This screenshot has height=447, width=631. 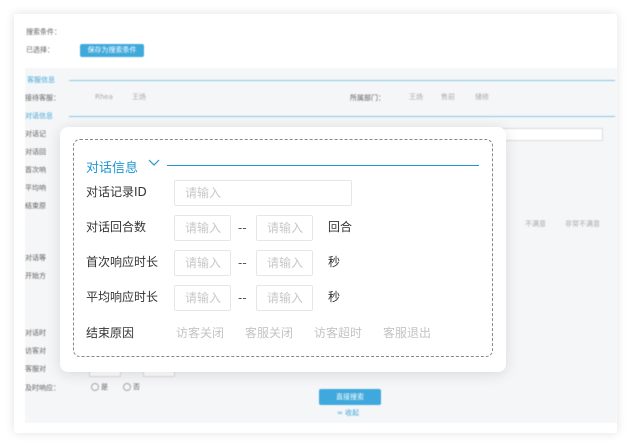 What do you see at coordinates (41, 80) in the screenshot?
I see `agent-info-title: 客服信息` at bounding box center [41, 80].